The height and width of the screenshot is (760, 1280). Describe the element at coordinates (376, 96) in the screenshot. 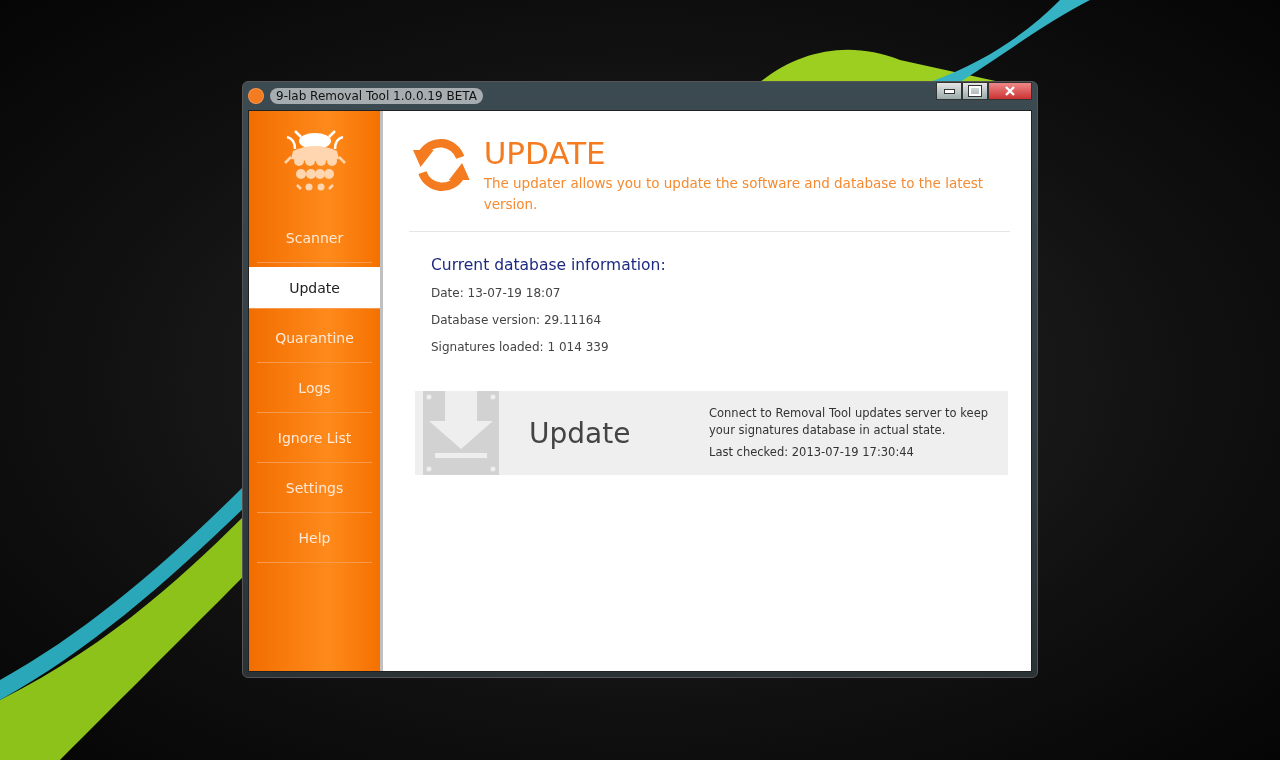

I see `window-title: 9-lab Removal Tool 1.0.0.19 BETA` at that location.